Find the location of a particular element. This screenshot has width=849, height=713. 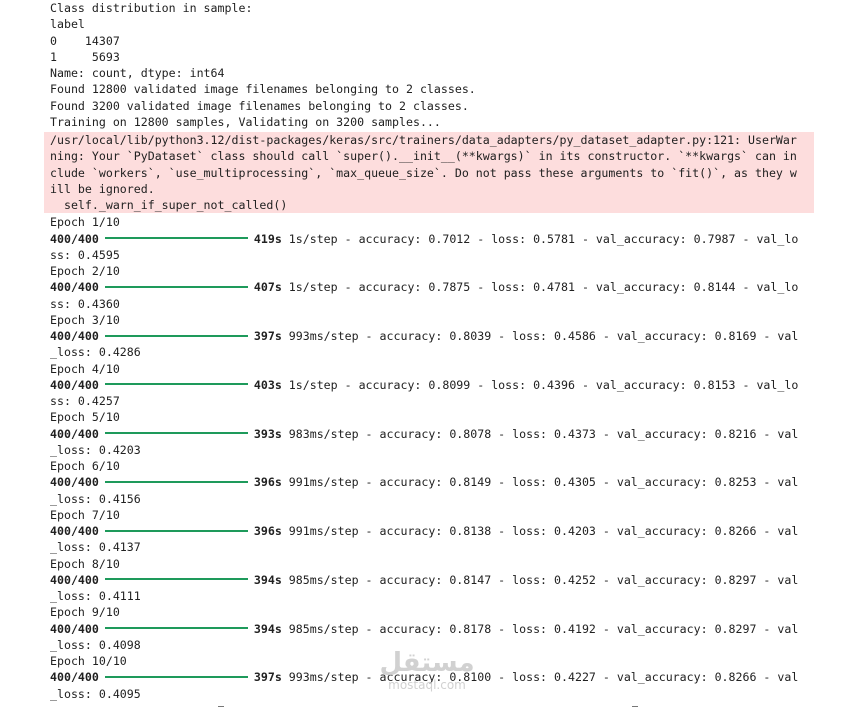

epoch-label: Epoch 4/10 is located at coordinates (85, 368).